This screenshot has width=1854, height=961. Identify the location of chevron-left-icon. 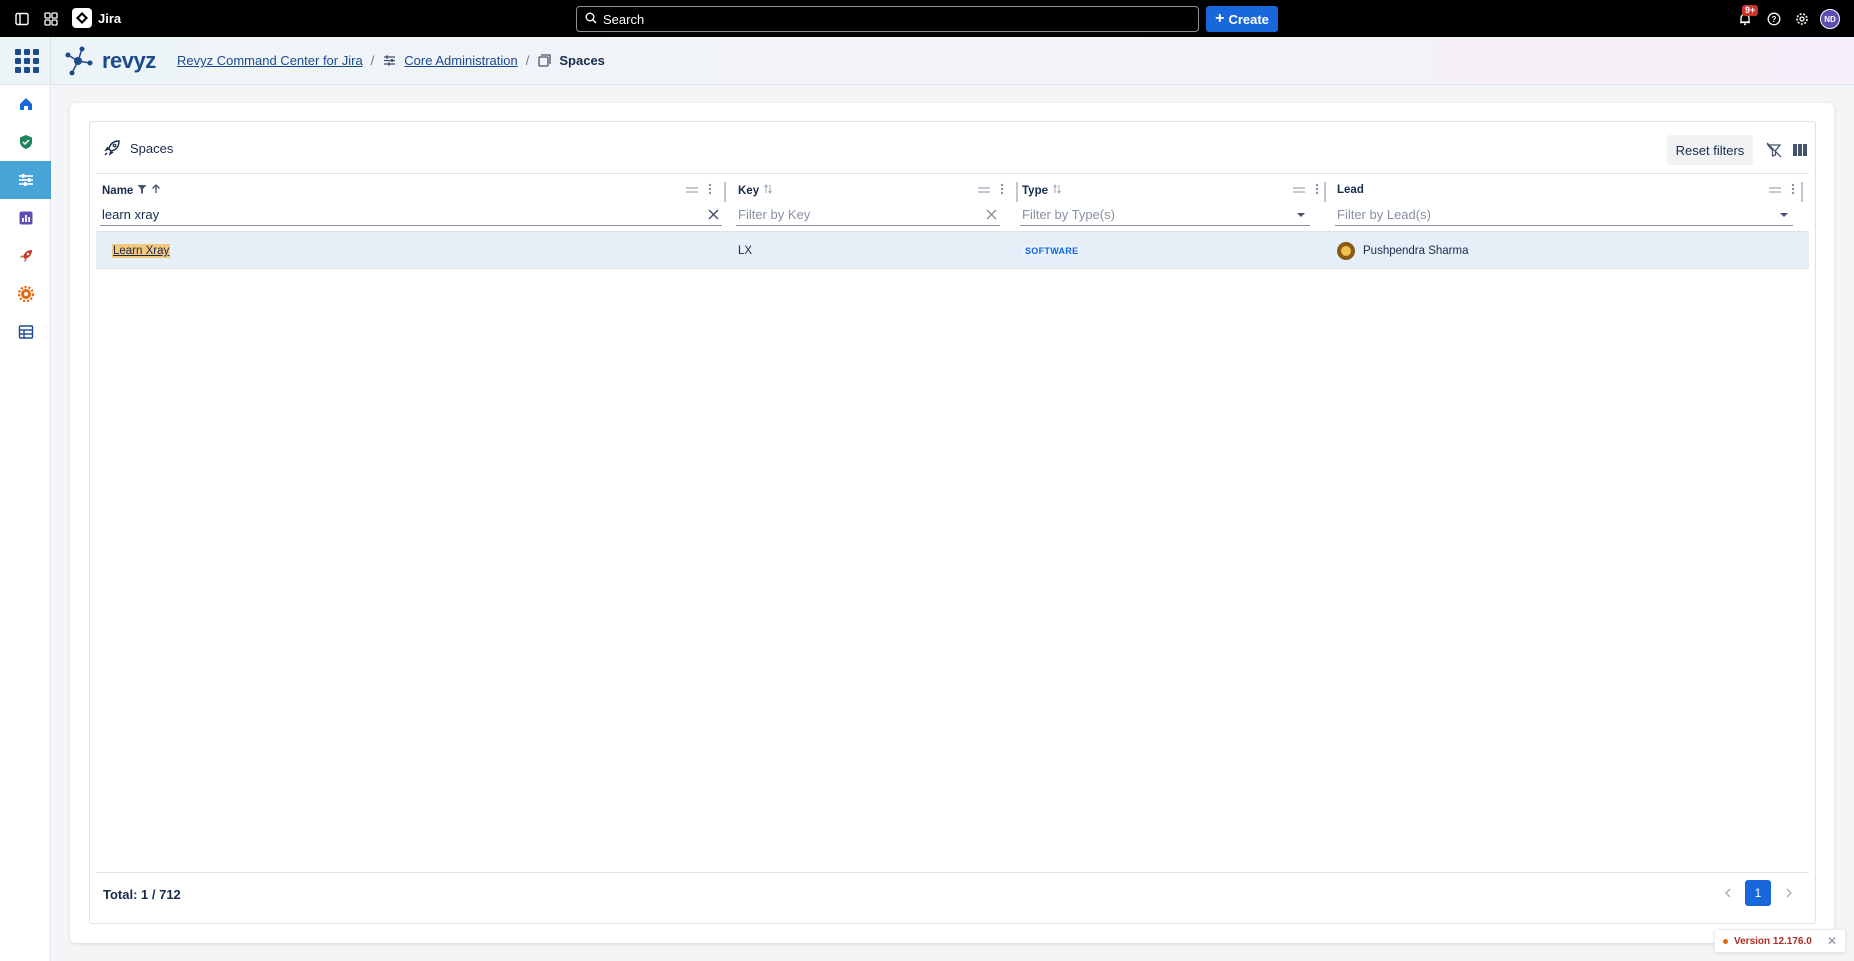
(1728, 893).